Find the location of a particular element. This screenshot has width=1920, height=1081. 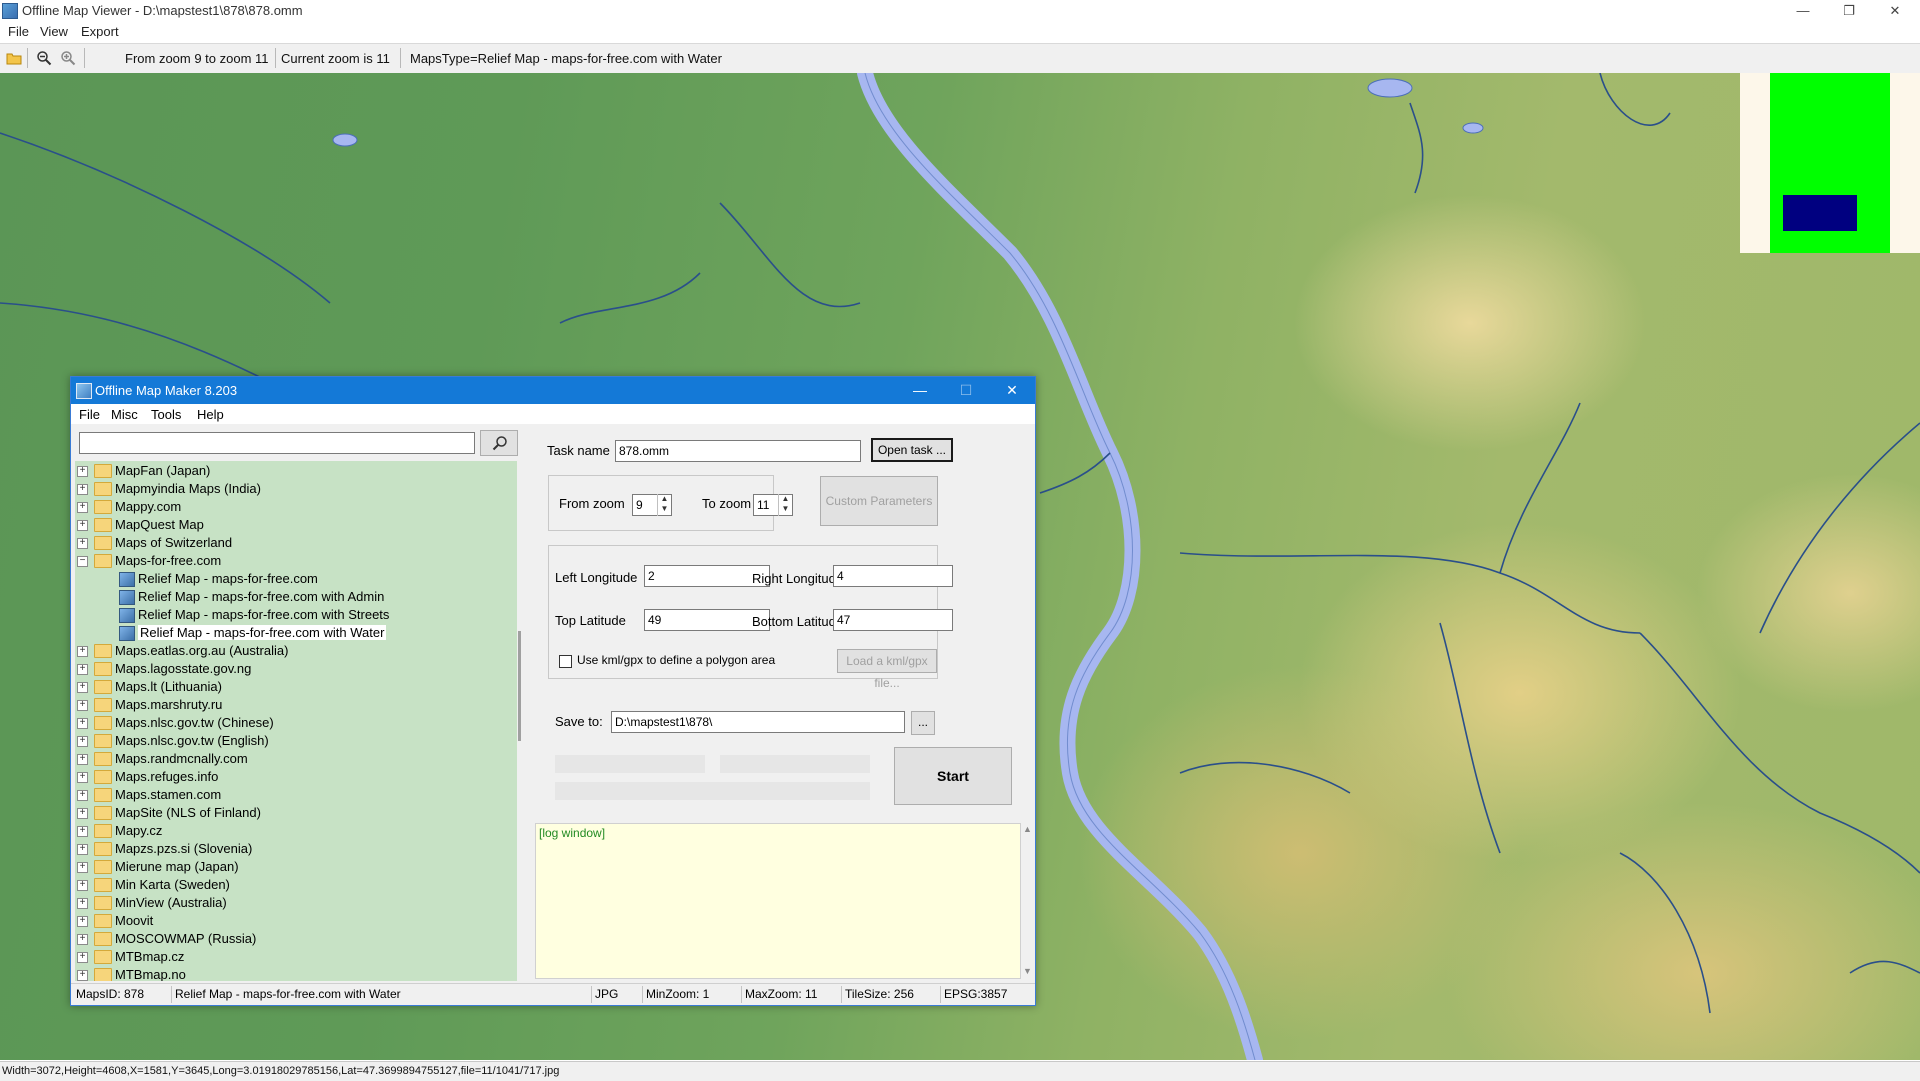

kml-checkbox is located at coordinates (565, 661).